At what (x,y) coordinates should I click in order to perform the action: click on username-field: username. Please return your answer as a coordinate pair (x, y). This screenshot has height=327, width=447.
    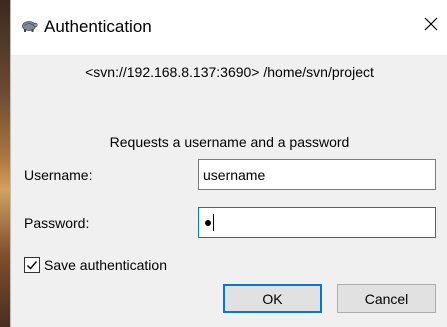
    Looking at the image, I should click on (317, 174).